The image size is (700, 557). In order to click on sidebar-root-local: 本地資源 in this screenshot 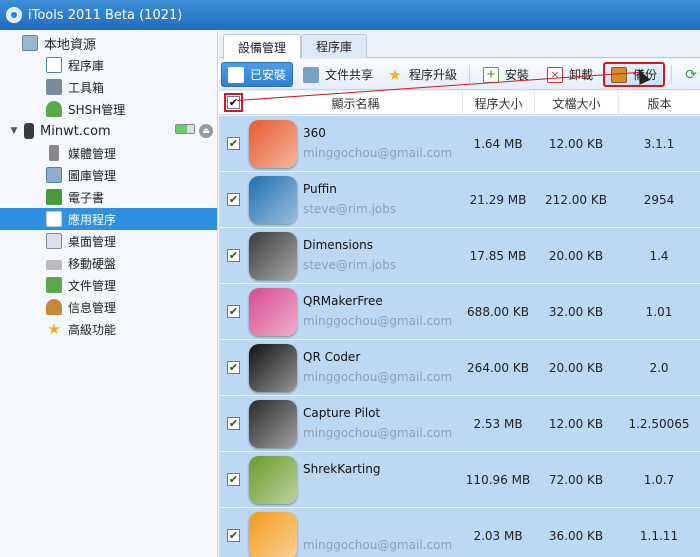, I will do `click(108, 43)`.